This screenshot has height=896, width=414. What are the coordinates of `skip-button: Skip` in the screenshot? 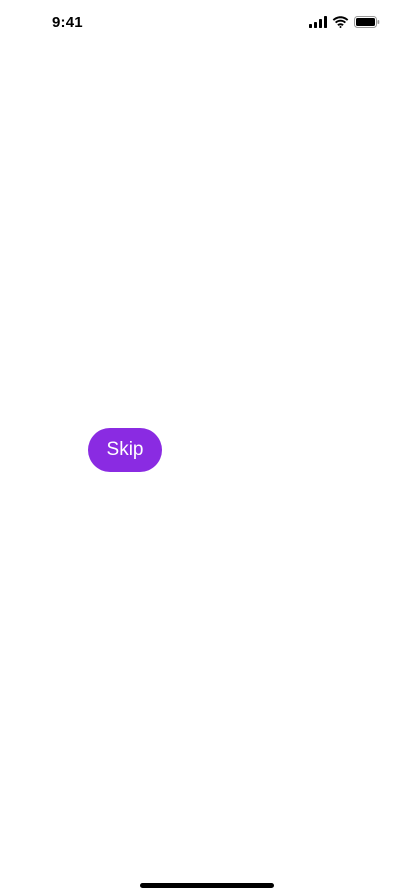 It's located at (125, 450).